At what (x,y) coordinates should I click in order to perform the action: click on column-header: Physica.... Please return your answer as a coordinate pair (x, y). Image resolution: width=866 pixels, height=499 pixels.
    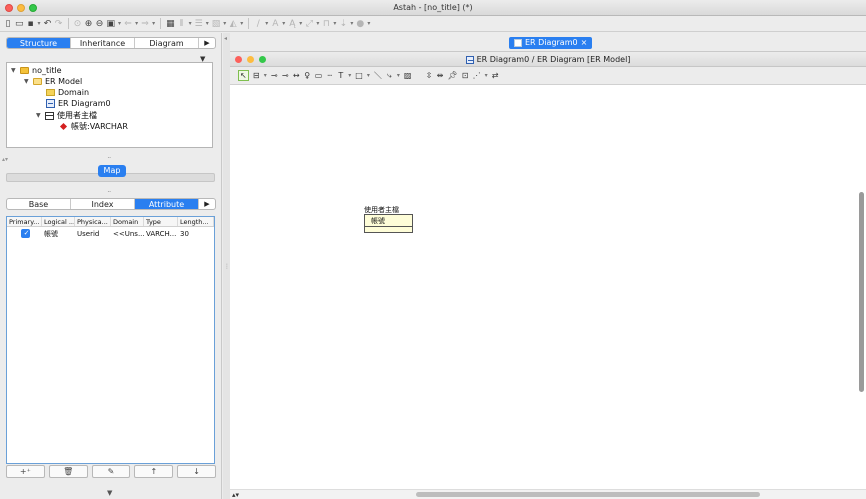
    Looking at the image, I should click on (93, 221).